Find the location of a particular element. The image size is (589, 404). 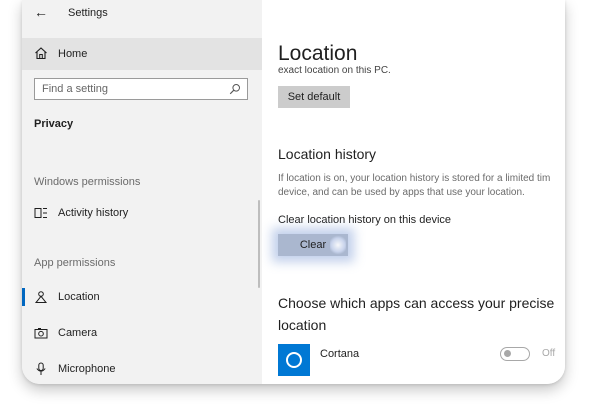

set-default-button: Set default is located at coordinates (314, 97).